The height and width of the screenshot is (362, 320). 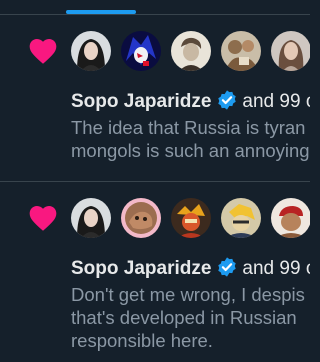 What do you see at coordinates (191, 218) in the screenshot?
I see `avatar-cartoon-orange` at bounding box center [191, 218].